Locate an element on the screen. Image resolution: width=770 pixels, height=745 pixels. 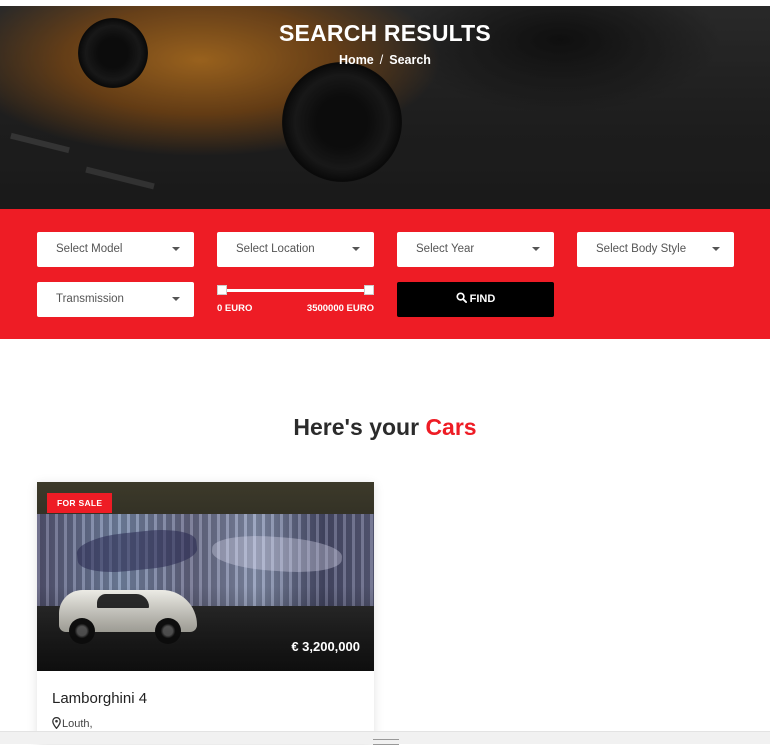
results-heading: Here's your Cars is located at coordinates (385, 427).